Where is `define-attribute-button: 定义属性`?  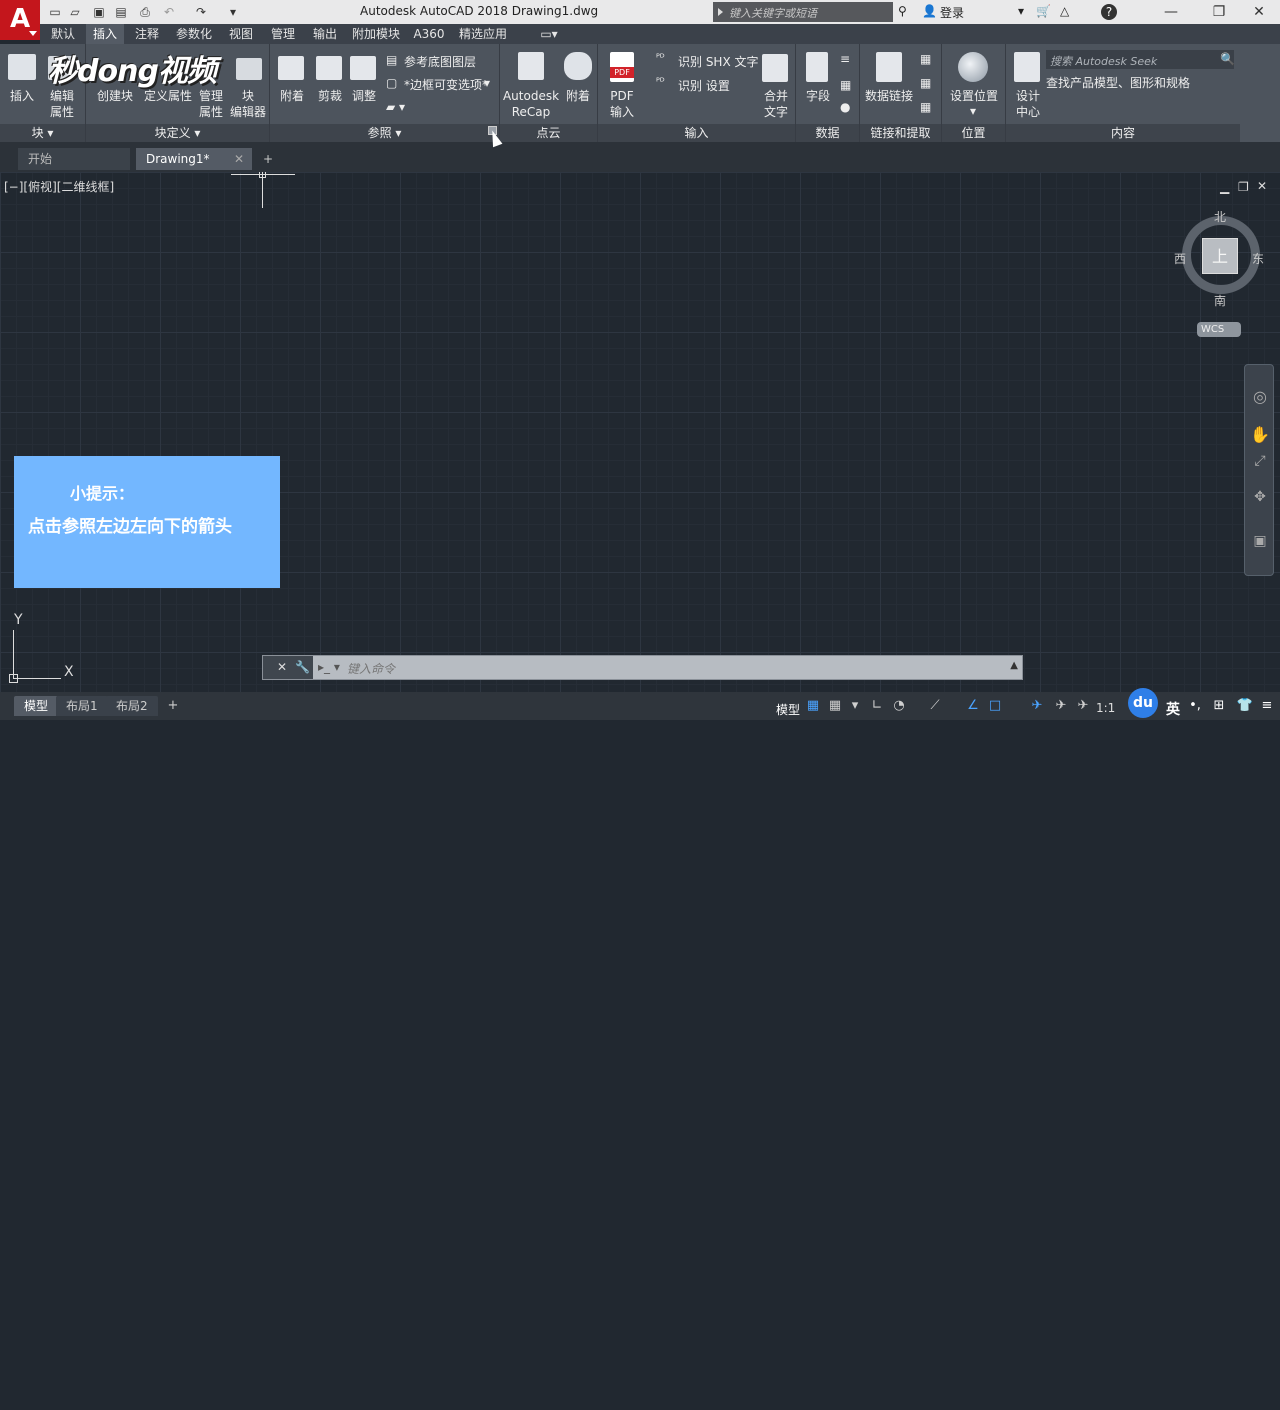
define-attribute-button: 定义属性 is located at coordinates (168, 96).